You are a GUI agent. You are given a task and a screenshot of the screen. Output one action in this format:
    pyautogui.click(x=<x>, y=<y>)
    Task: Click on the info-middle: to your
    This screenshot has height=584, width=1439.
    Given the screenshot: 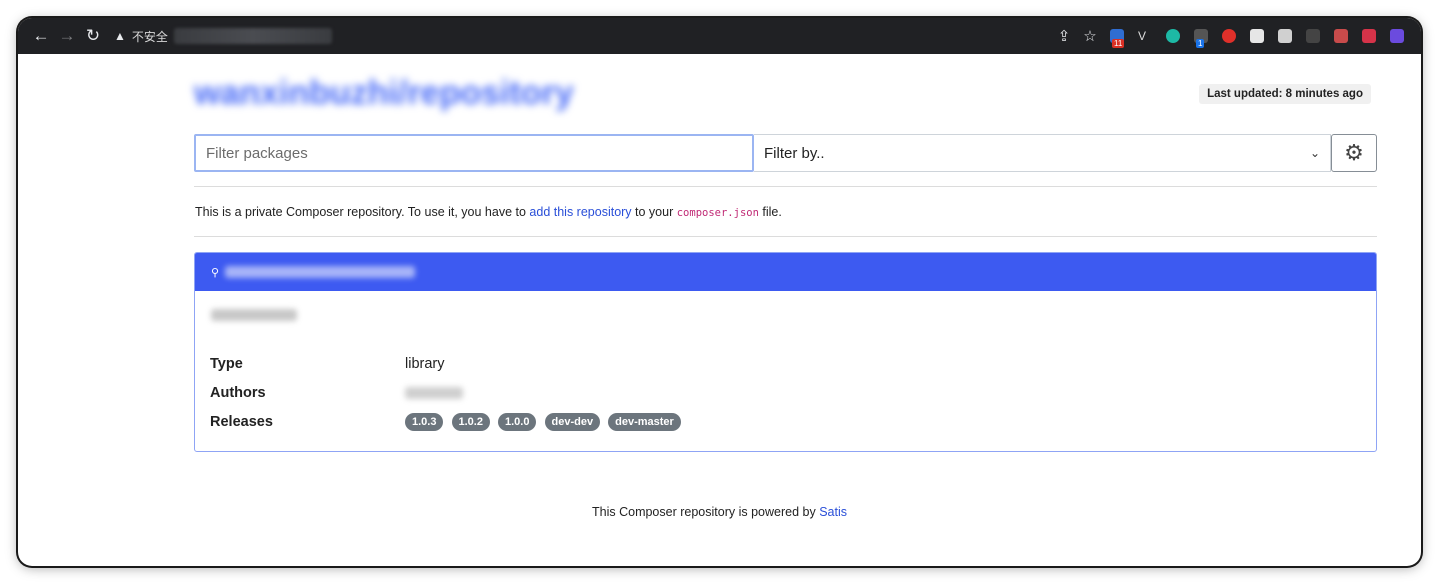 What is the action you would take?
    pyautogui.click(x=654, y=212)
    